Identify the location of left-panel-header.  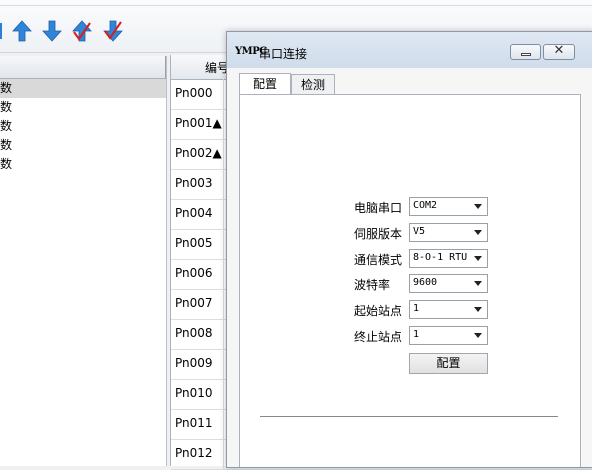
(83, 67).